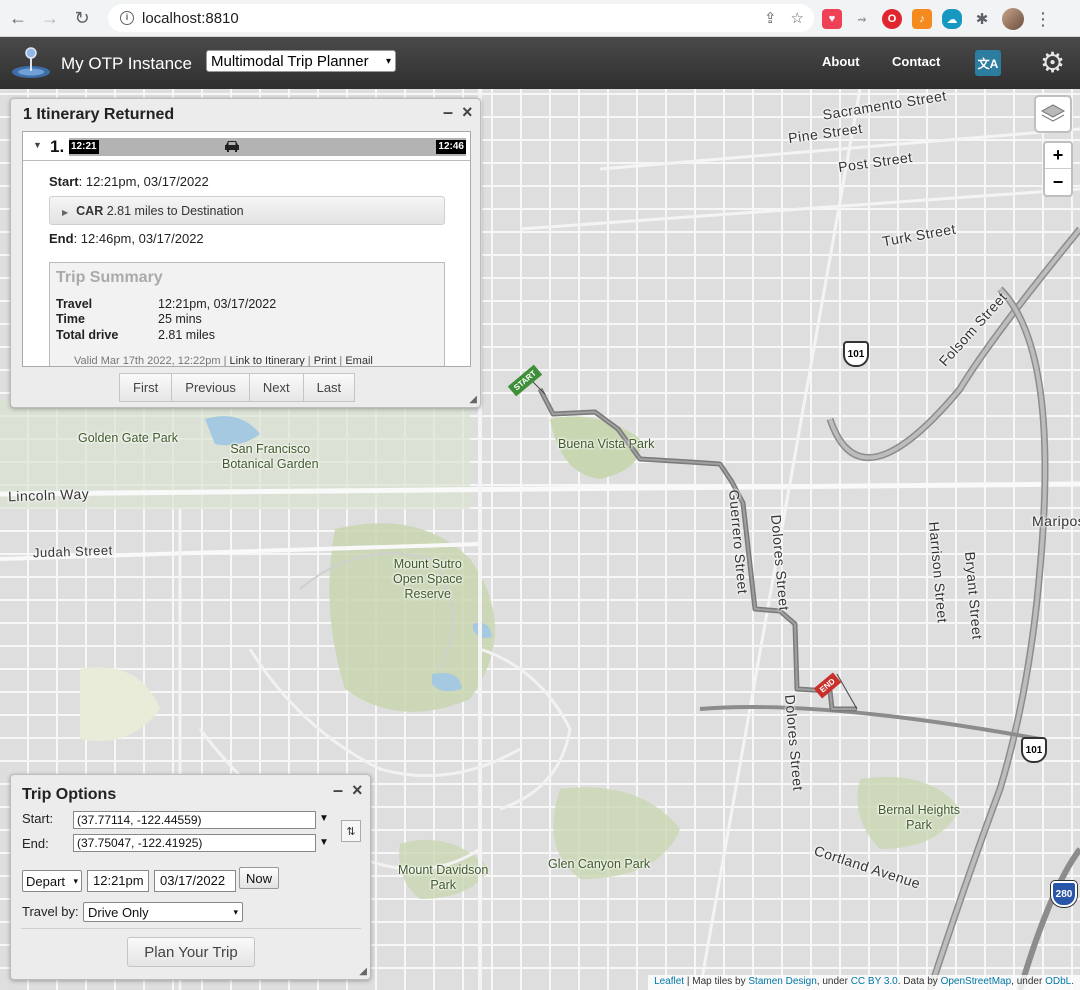 The width and height of the screenshot is (1080, 990). I want to click on date-input: 03/17/2022, so click(195, 881).